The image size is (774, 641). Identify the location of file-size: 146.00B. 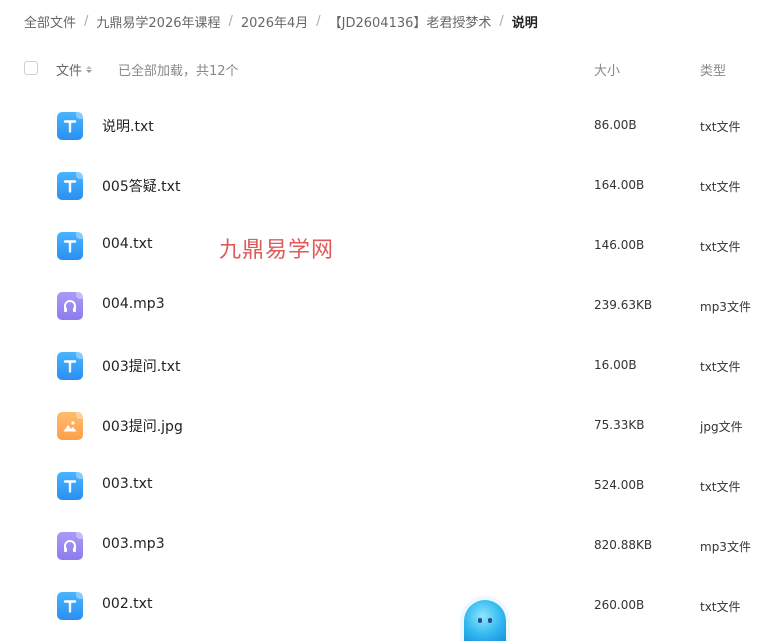
(619, 245).